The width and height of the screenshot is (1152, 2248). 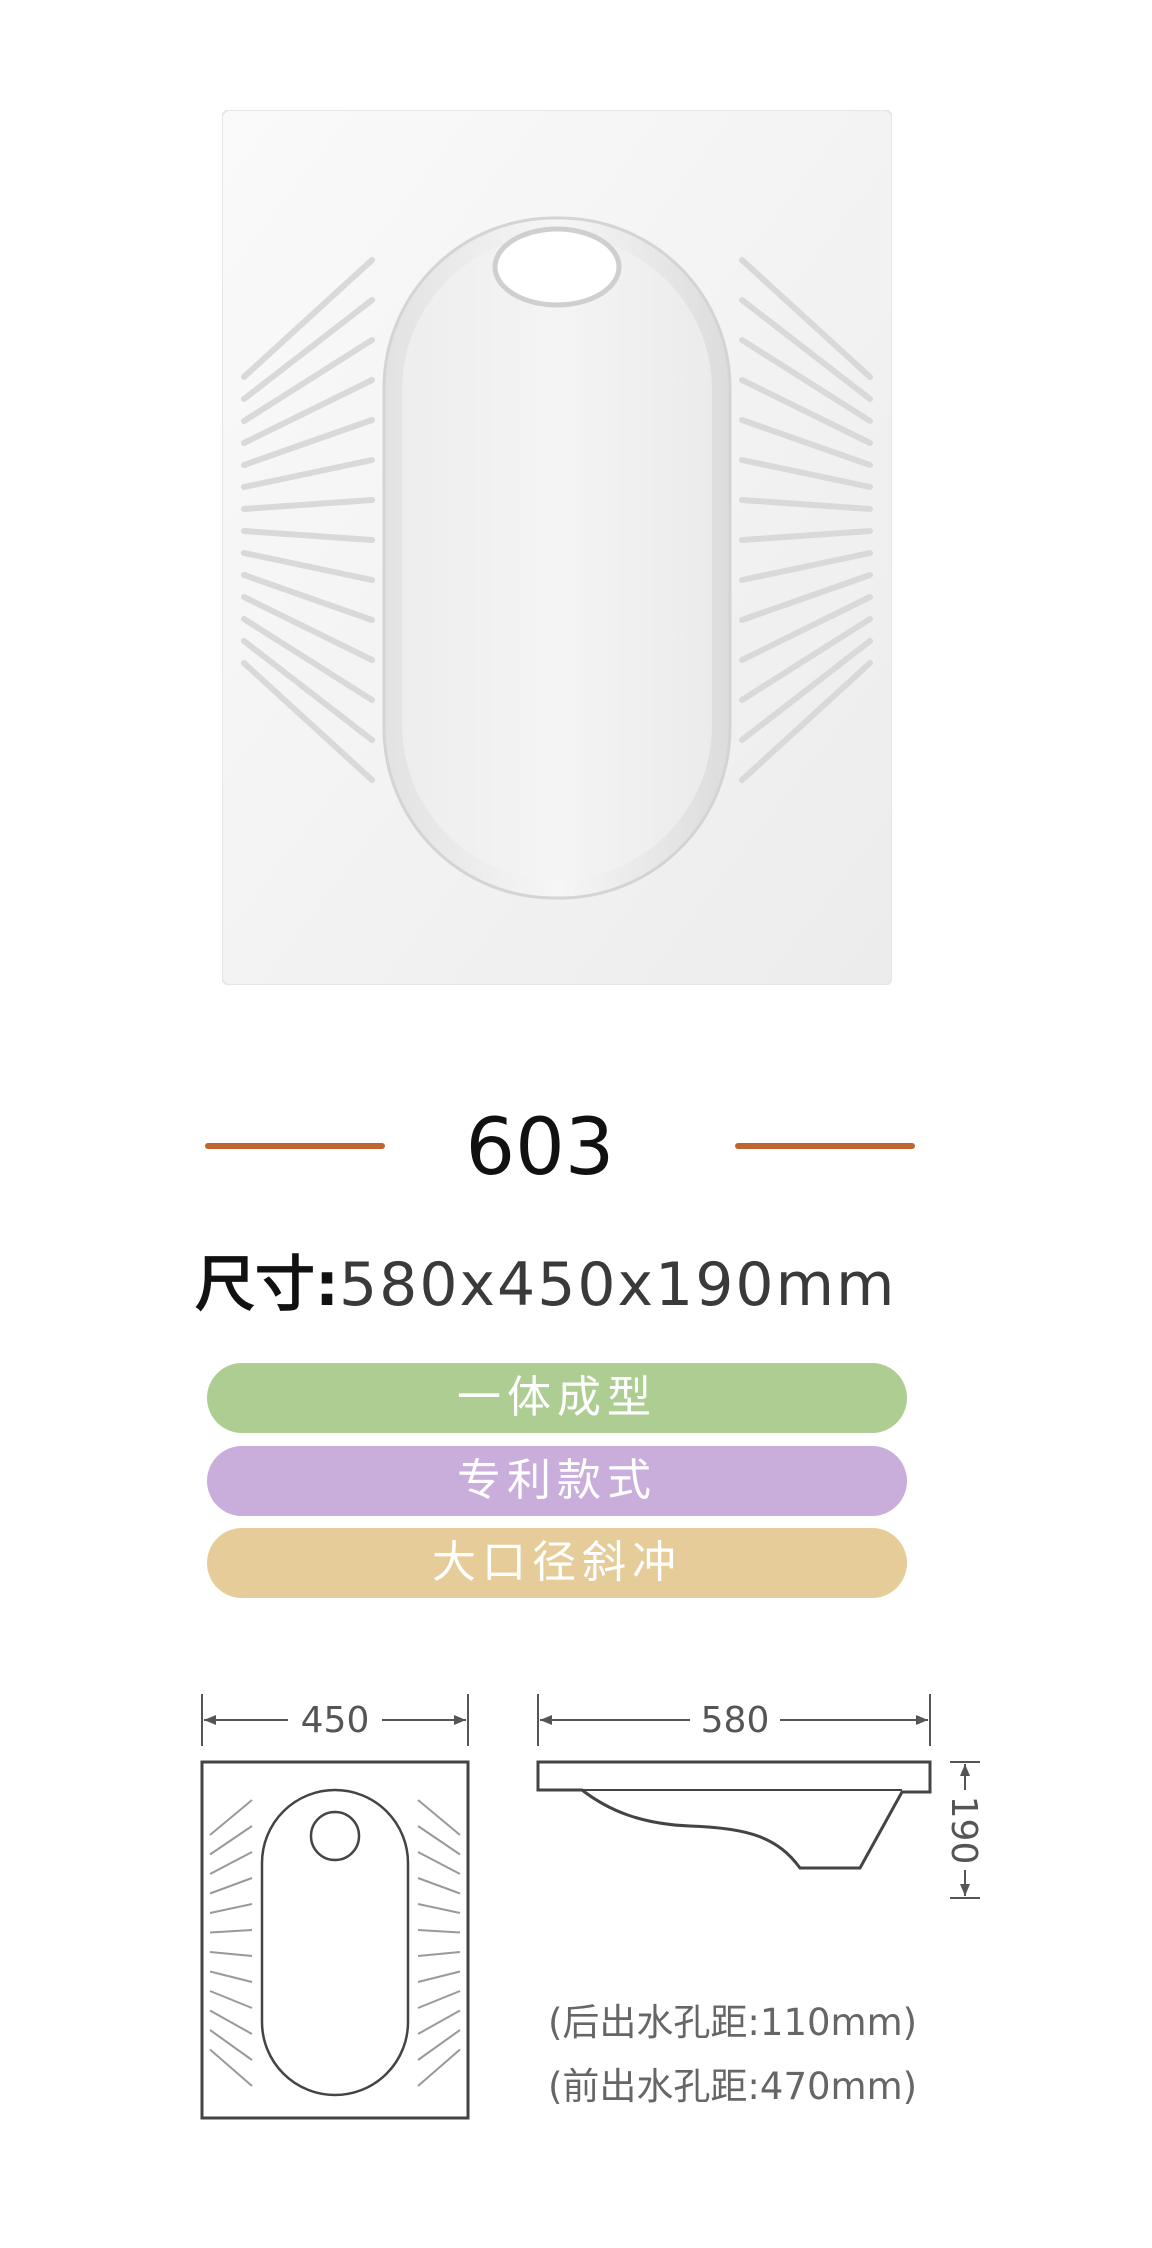 I want to click on rear-outlet-note: (后出水孔距:110mm), so click(x=733, y=2022).